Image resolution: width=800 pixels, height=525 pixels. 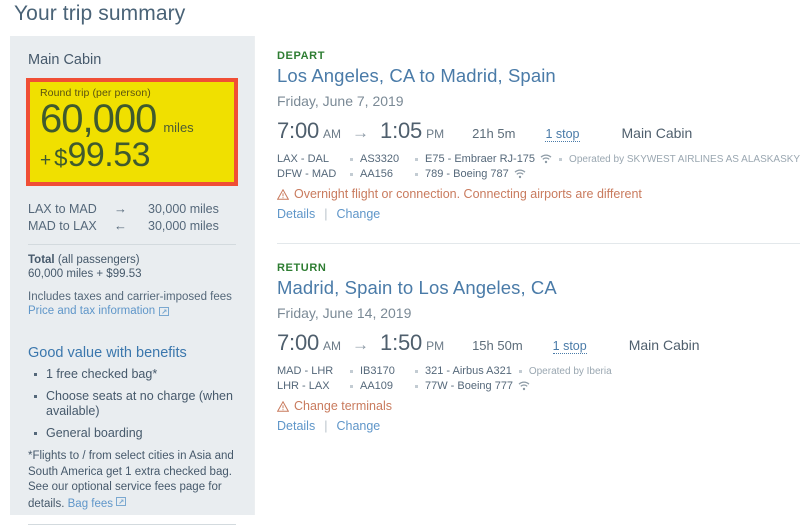 I want to click on price-and-tax-link: Price and tax information, so click(x=91, y=311).